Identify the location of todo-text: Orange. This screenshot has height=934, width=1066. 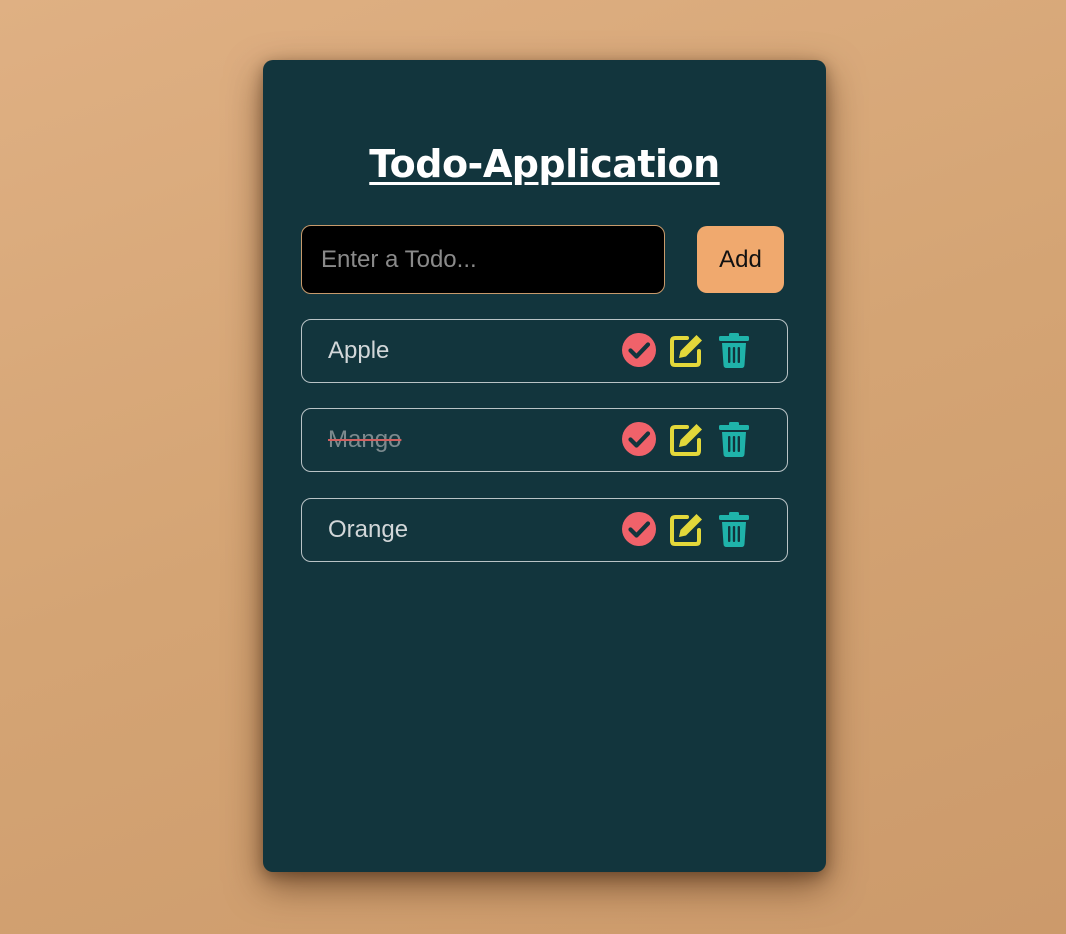
(368, 529).